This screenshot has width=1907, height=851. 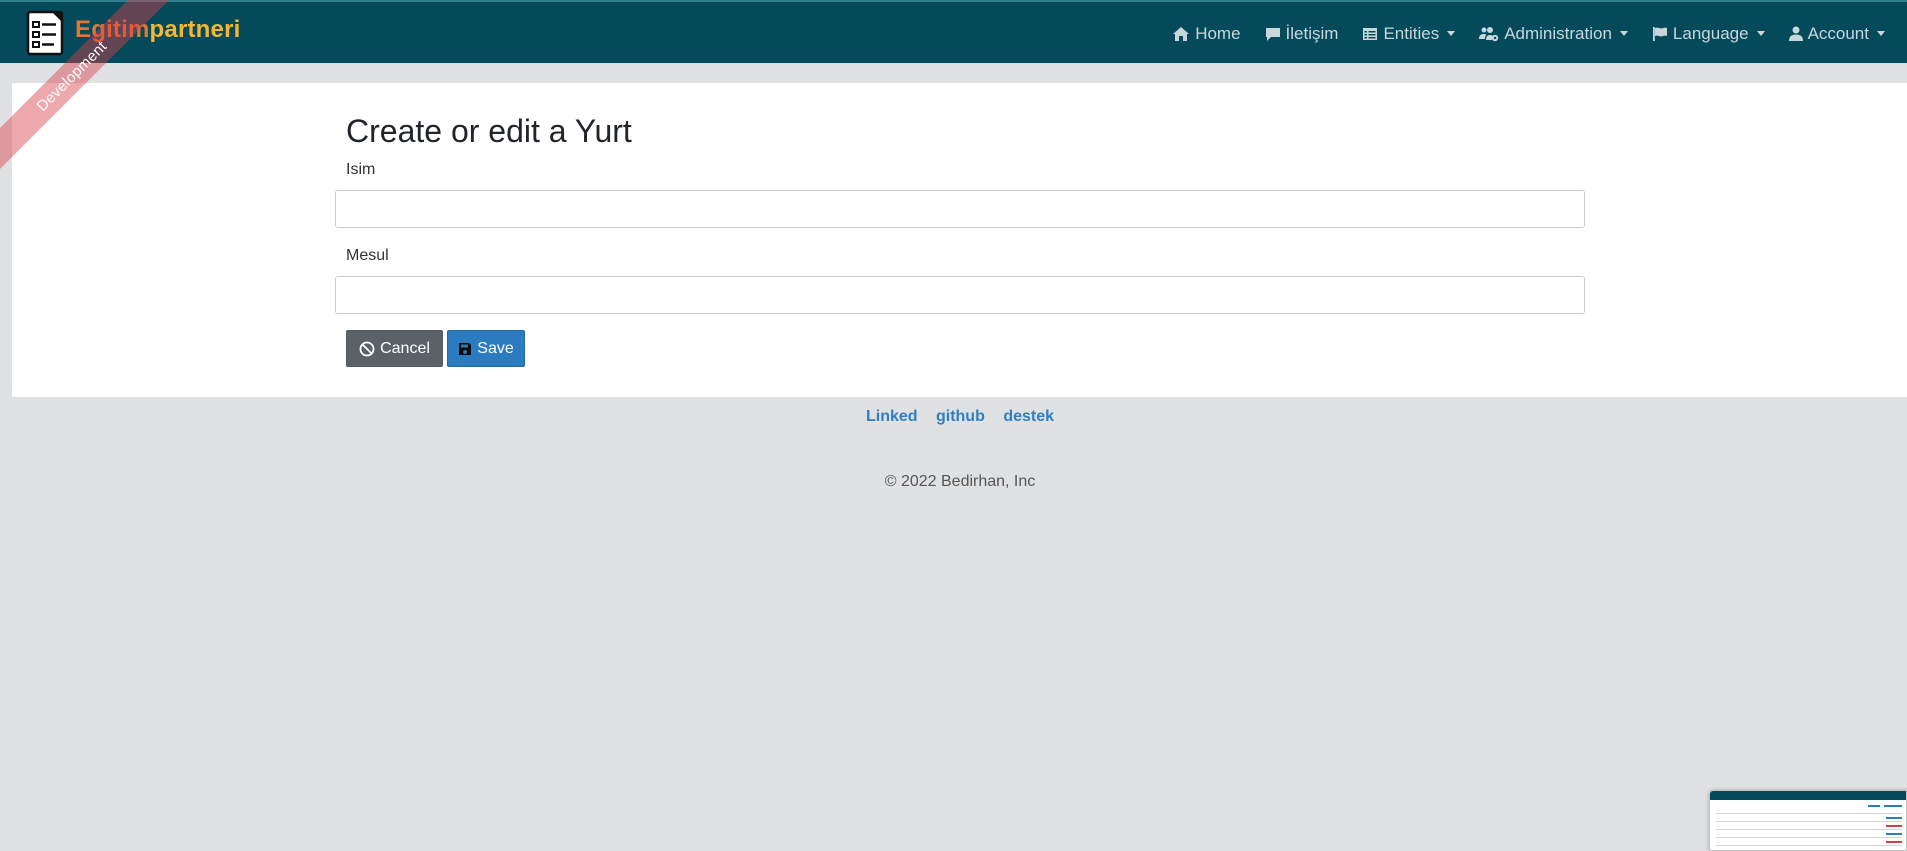 I want to click on nav-iletisim: İletişim, so click(x=1302, y=33).